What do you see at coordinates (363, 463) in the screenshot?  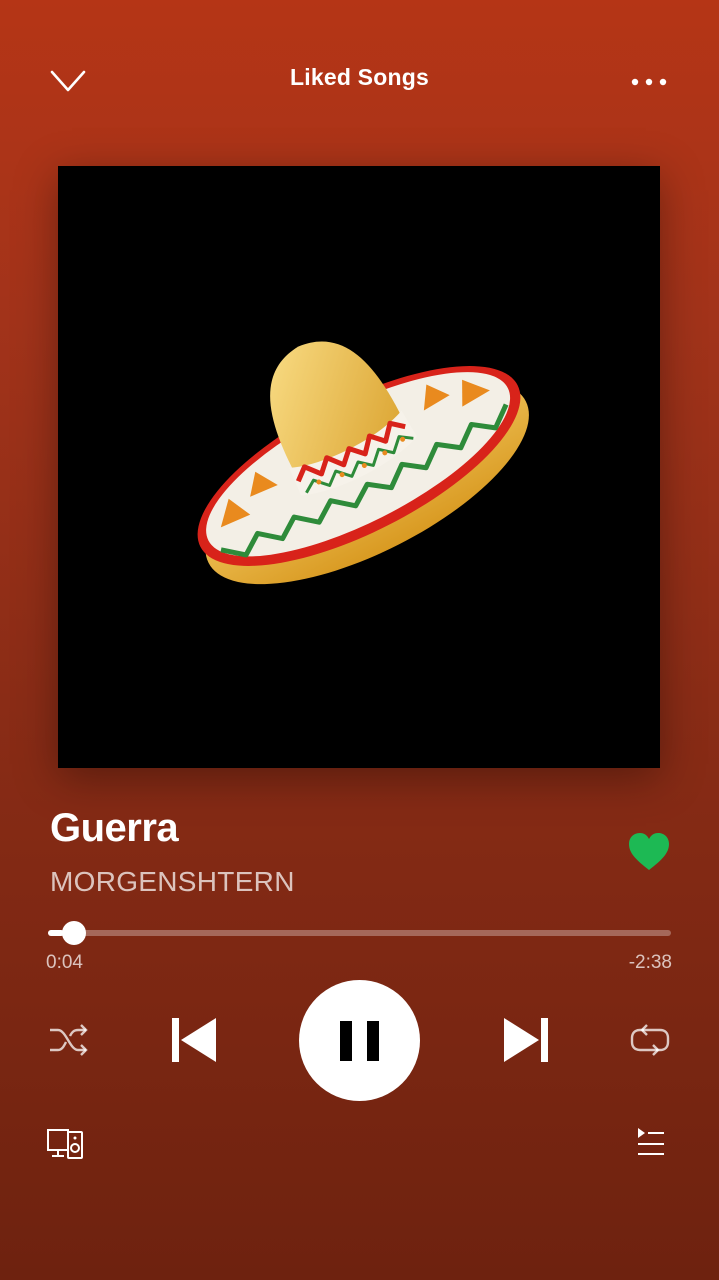 I see `sombrero-icon` at bounding box center [363, 463].